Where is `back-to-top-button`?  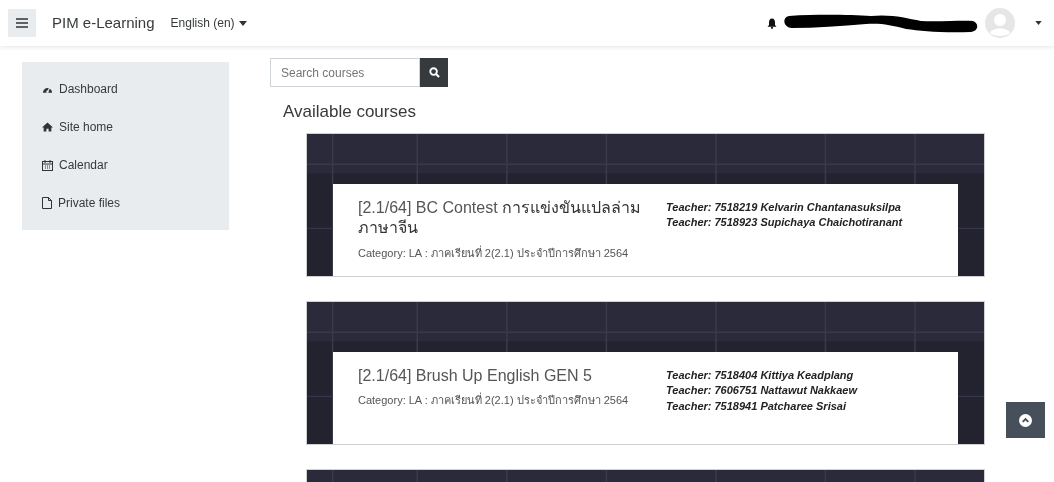
back-to-top-button is located at coordinates (1025, 420).